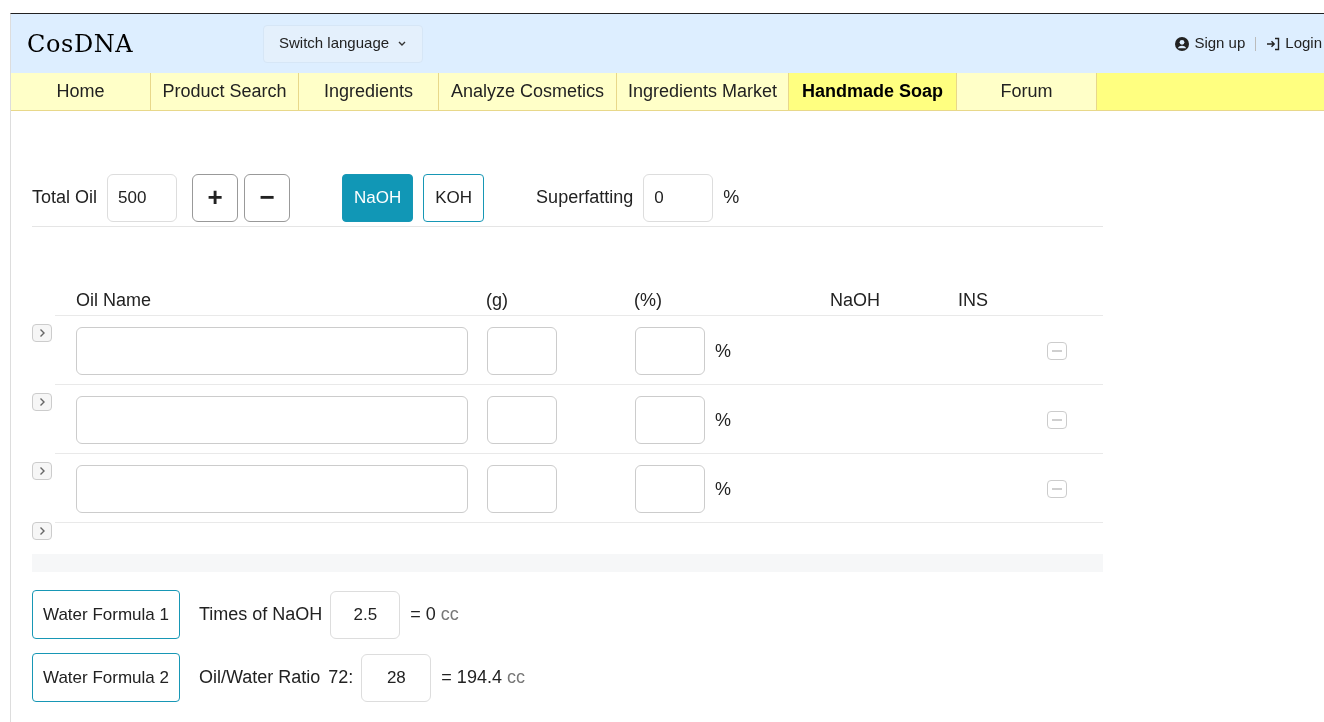 The image size is (1324, 722). I want to click on chevron-down-icon, so click(402, 43).